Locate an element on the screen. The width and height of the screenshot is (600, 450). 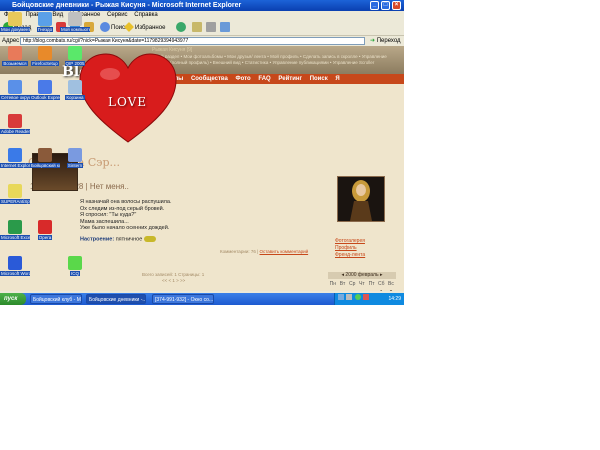
desktop-icon: Мои документы is located at coordinates (15, 22).